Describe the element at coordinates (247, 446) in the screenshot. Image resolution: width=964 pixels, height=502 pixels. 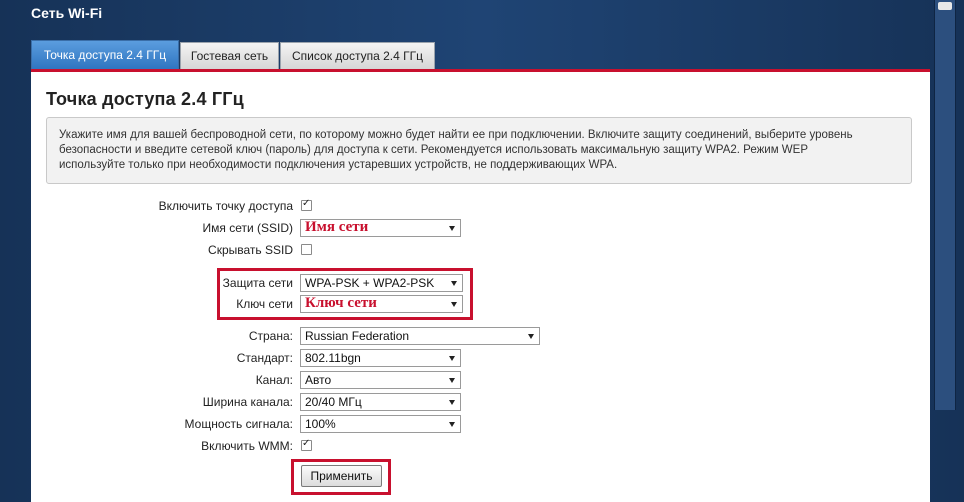
I see `wmm-label: Включить WMM:` at that location.